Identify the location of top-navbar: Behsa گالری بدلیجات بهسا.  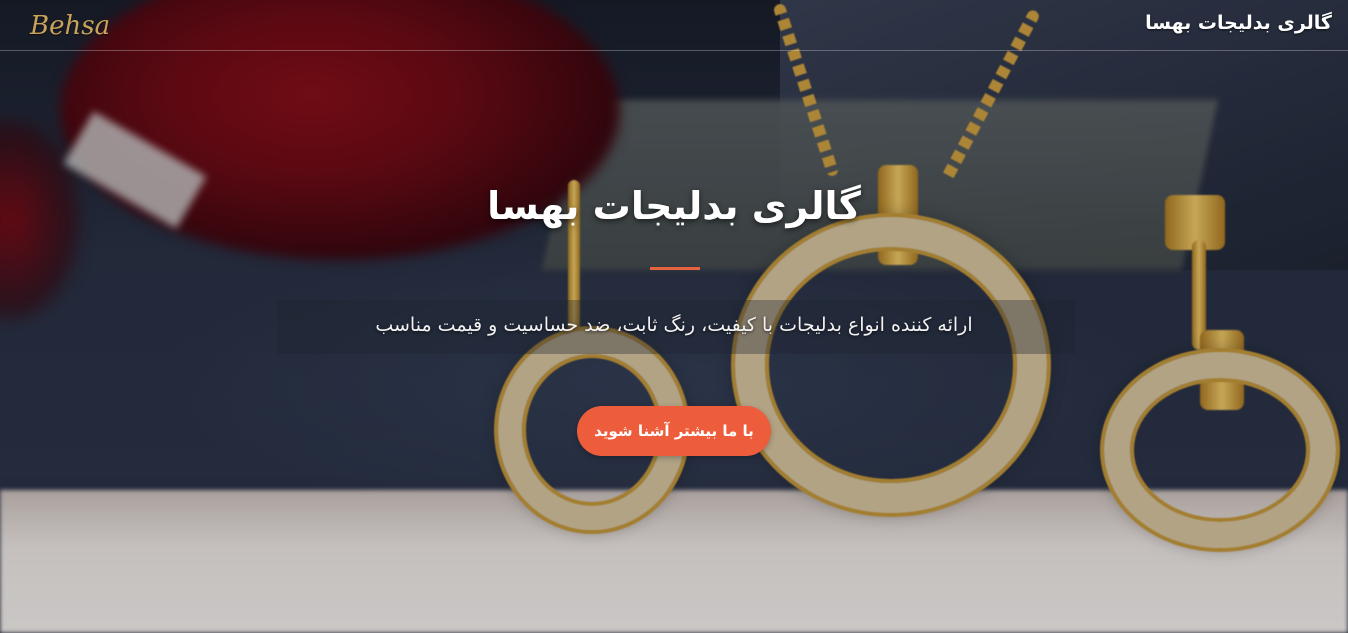
(674, 25).